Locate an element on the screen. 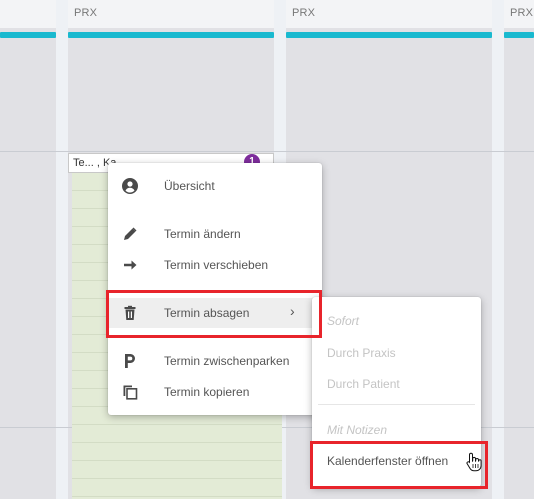 The height and width of the screenshot is (499, 534). submenu-item-durch-patient: Durch Patient is located at coordinates (363, 384).